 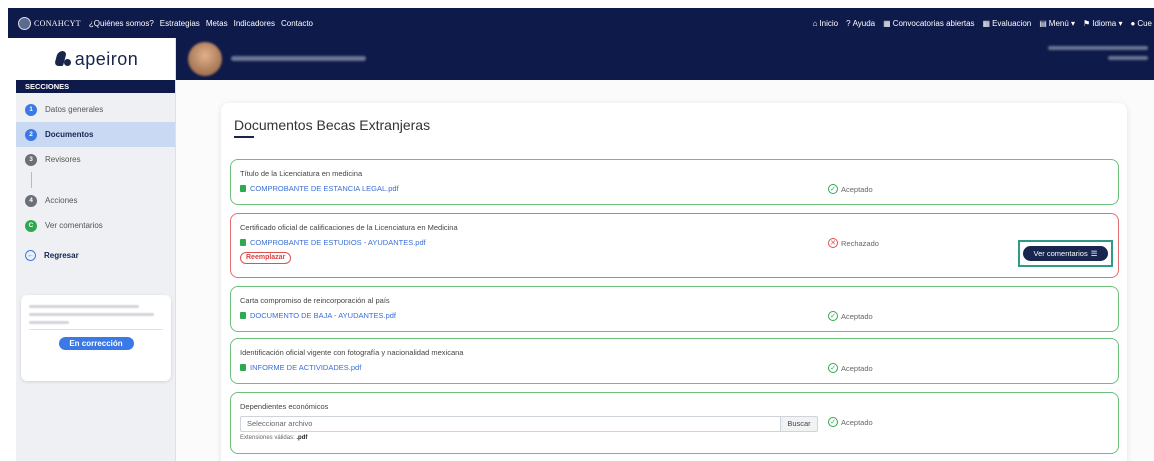 I want to click on applicant-card: En corrección, so click(x=96, y=338).